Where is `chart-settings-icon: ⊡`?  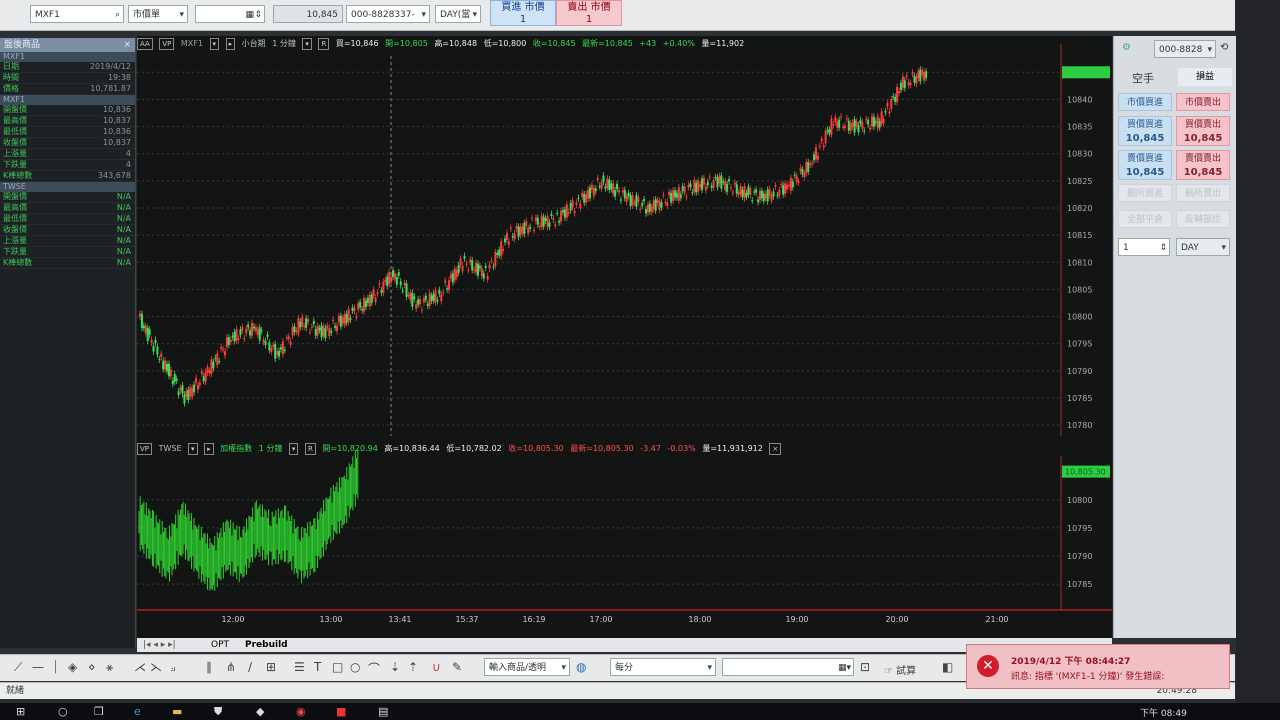
chart-settings-icon: ⊡ is located at coordinates (865, 667).